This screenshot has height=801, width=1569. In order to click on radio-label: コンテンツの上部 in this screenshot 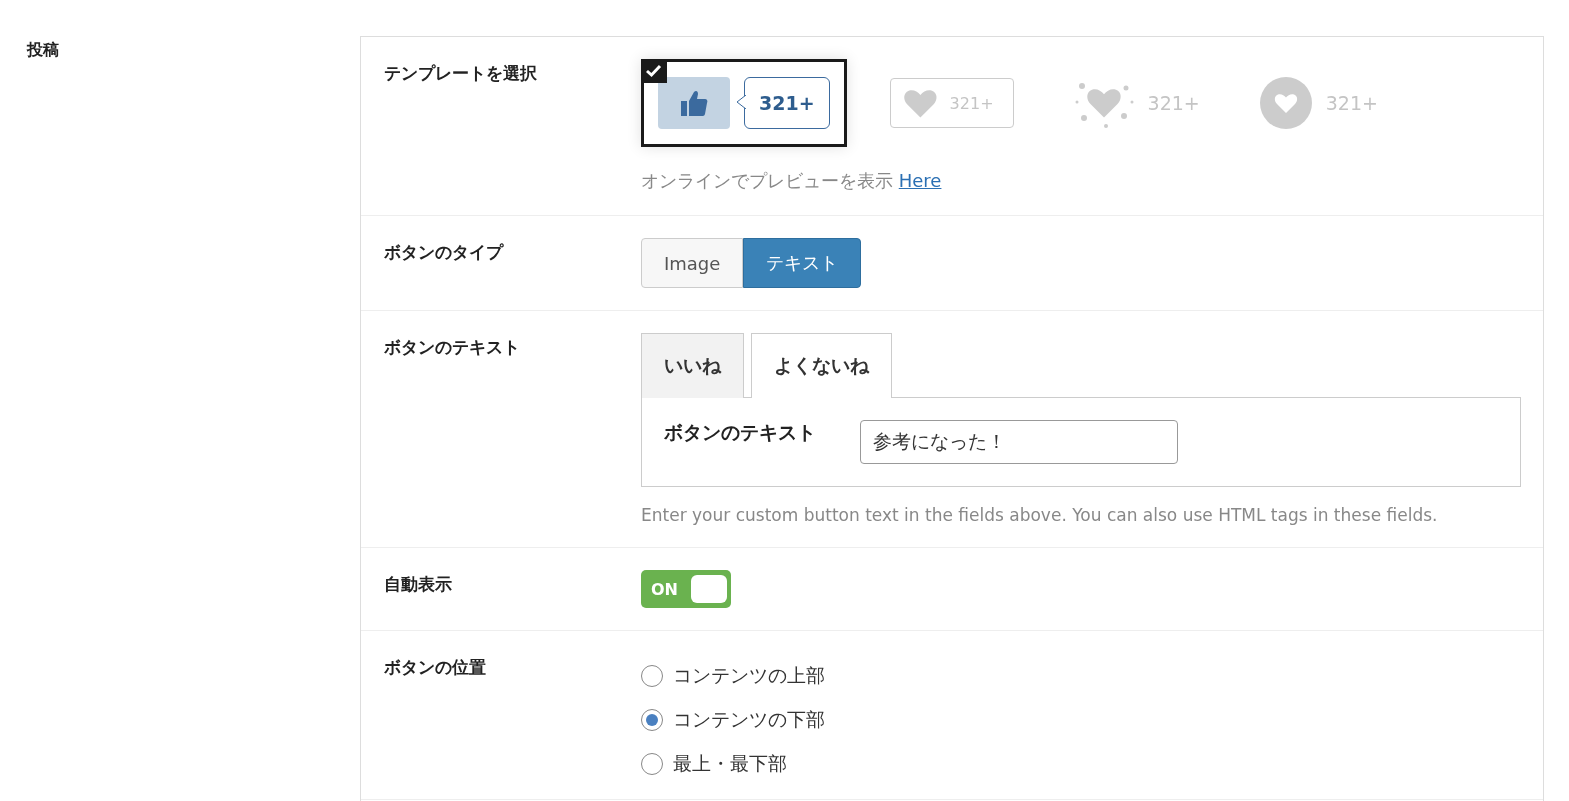, I will do `click(749, 676)`.